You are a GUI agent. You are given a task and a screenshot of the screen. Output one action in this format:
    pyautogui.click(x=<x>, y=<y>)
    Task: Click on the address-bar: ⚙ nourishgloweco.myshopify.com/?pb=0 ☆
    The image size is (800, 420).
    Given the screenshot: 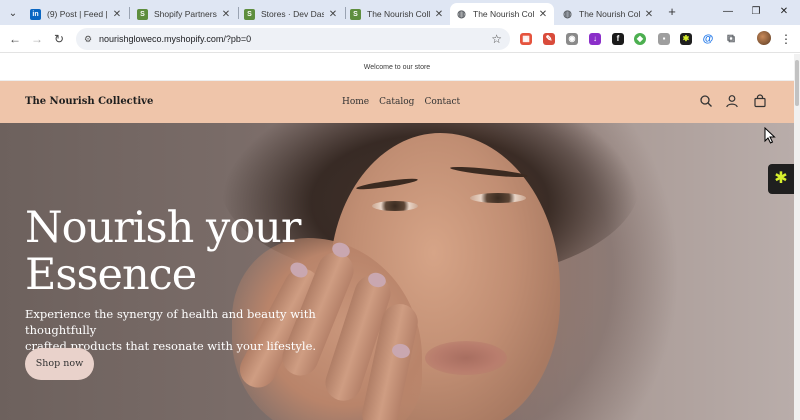 What is the action you would take?
    pyautogui.click(x=293, y=39)
    